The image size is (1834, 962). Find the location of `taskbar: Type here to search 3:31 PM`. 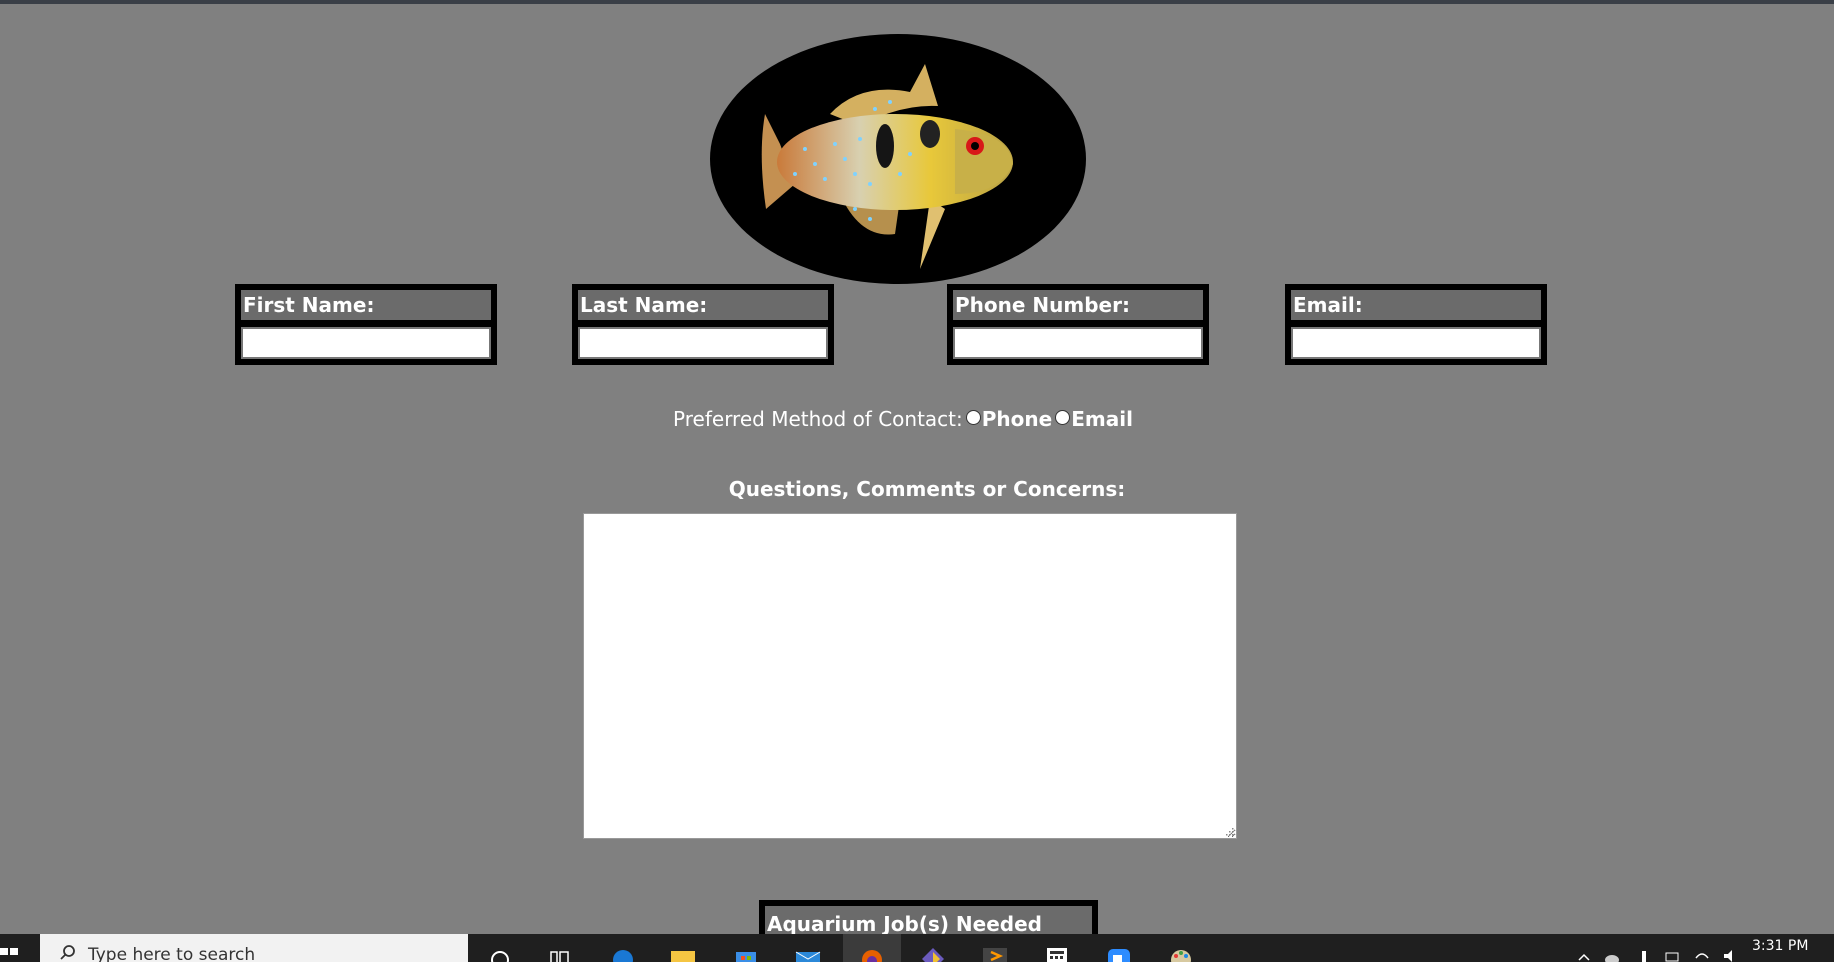

taskbar: Type here to search 3:31 PM is located at coordinates (917, 948).